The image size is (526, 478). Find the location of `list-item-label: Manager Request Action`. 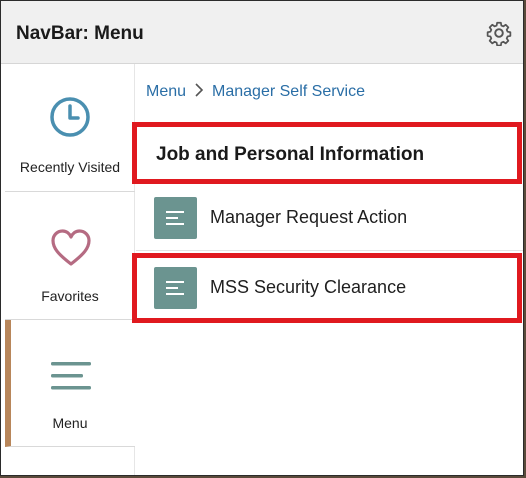

list-item-label: Manager Request Action is located at coordinates (309, 217).